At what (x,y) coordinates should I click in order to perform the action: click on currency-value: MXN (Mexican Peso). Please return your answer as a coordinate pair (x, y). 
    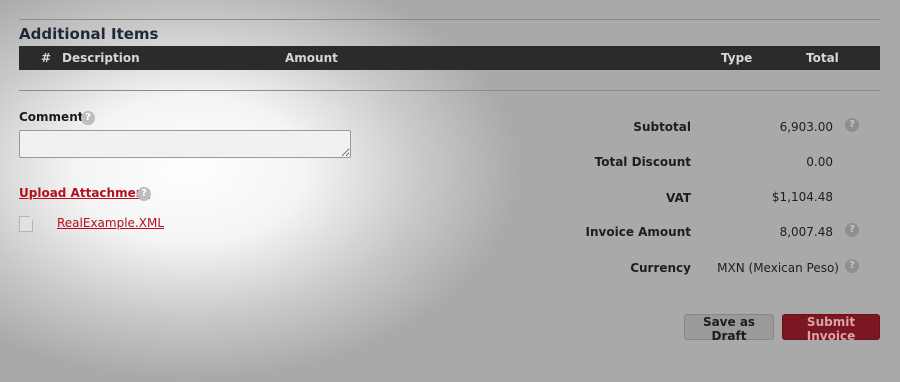
    Looking at the image, I should click on (778, 268).